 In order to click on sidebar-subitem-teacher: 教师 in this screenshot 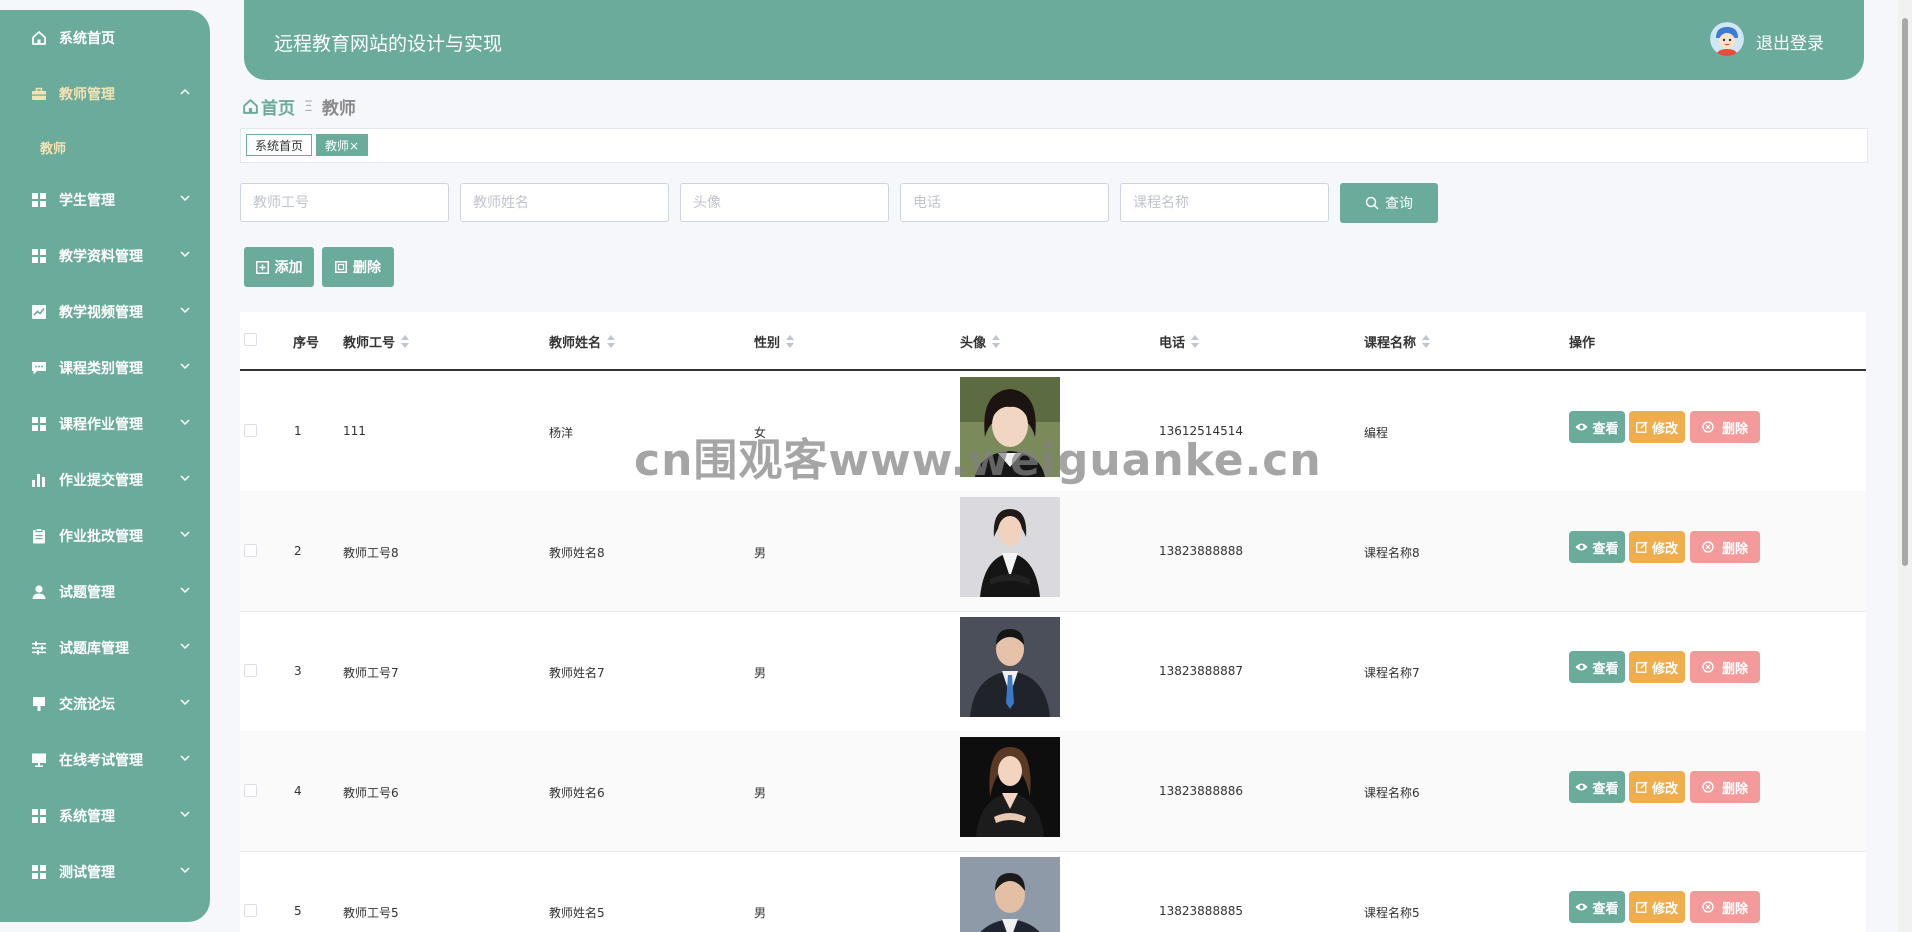, I will do `click(53, 147)`.